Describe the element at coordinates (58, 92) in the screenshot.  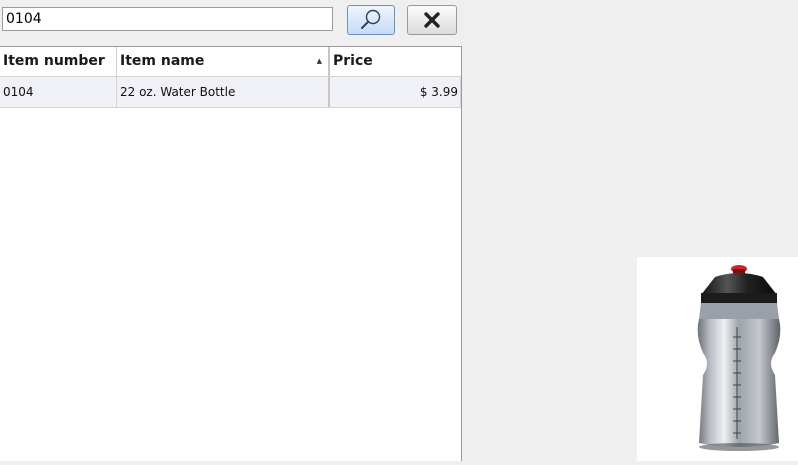
I see `cell-item-number: 0104` at that location.